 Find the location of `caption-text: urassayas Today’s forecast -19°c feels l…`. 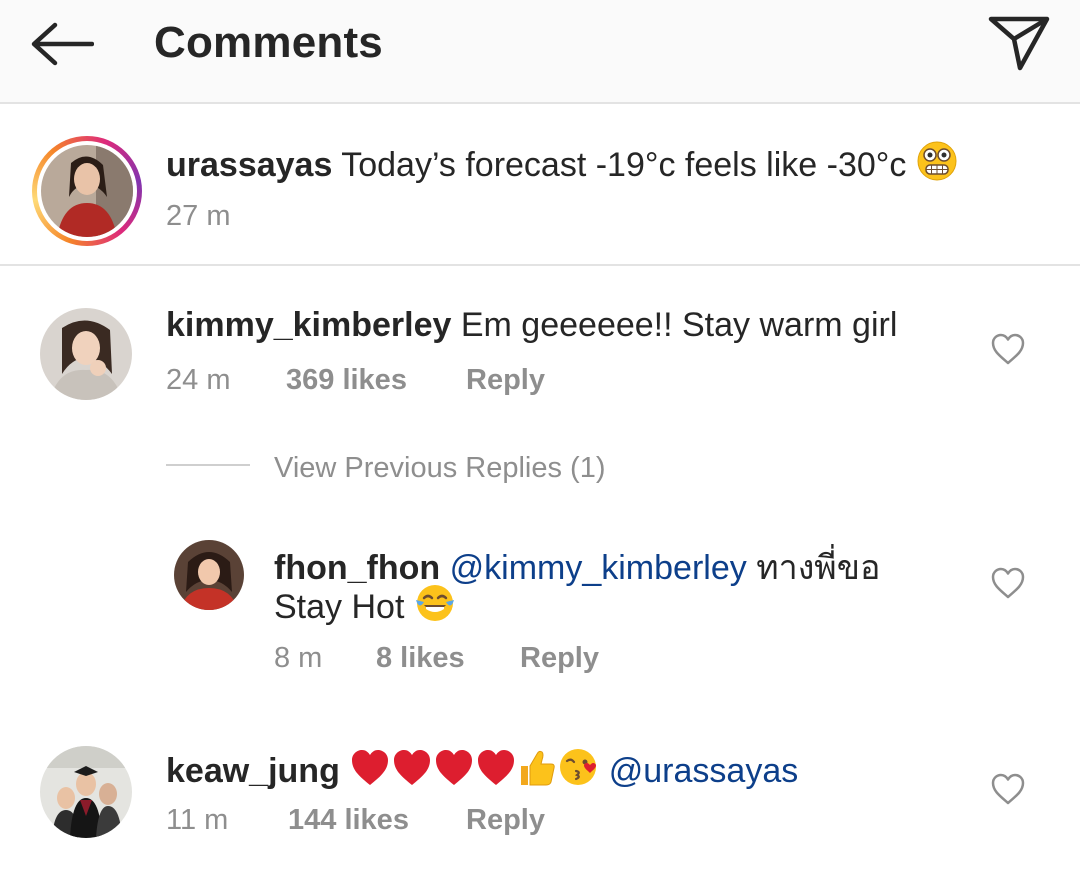

caption-text: urassayas Today’s forecast -19°c feels l… is located at coordinates (562, 165).